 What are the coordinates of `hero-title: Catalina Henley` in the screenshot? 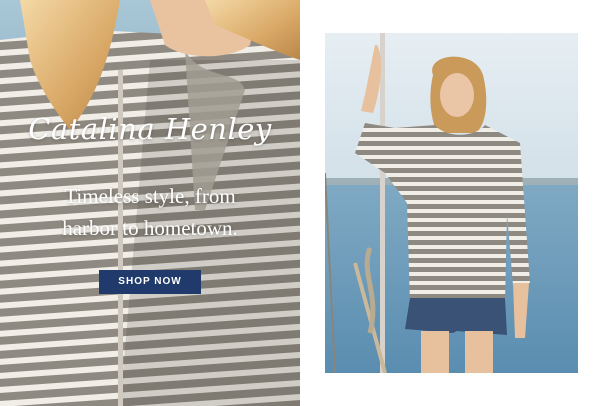 It's located at (150, 129).